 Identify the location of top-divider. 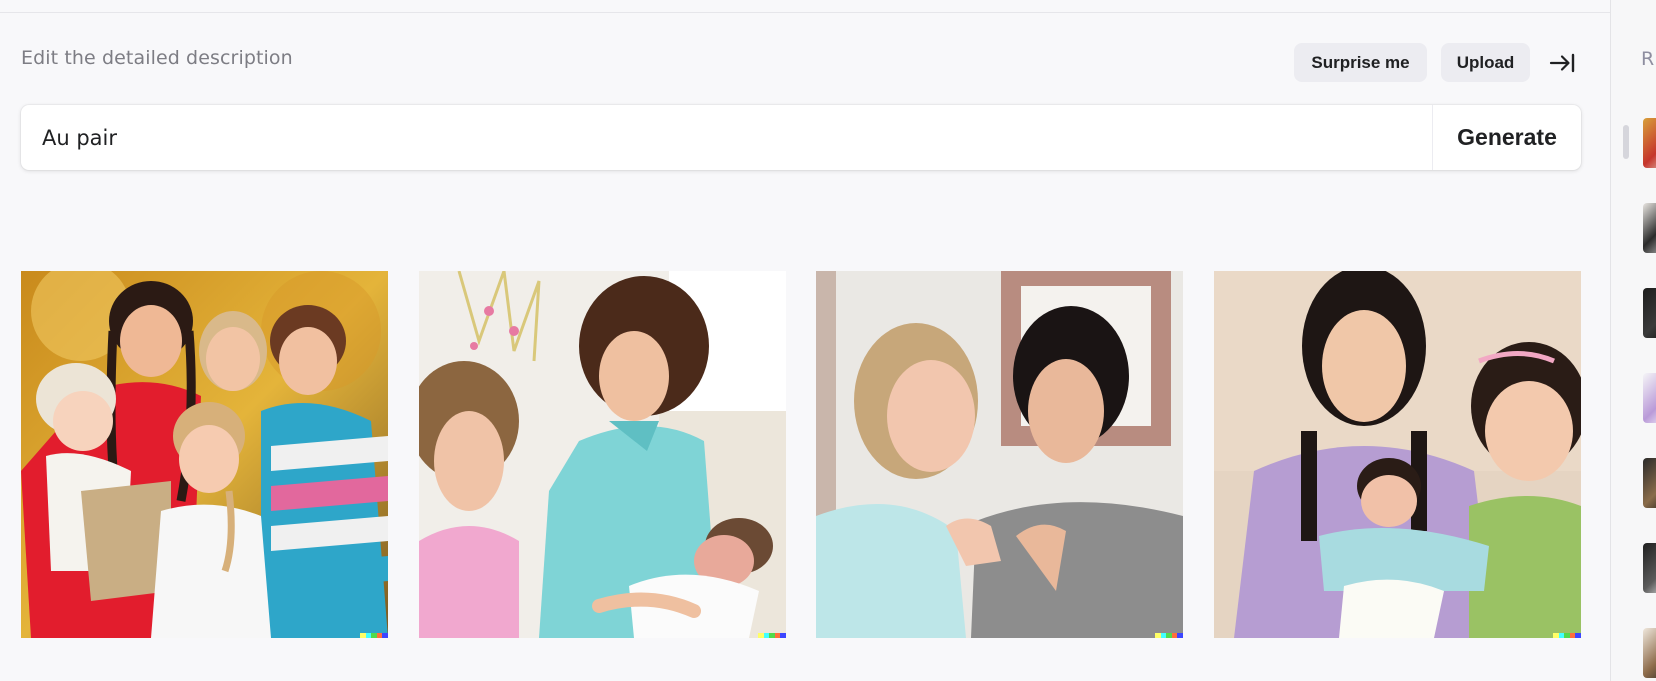
(805, 12).